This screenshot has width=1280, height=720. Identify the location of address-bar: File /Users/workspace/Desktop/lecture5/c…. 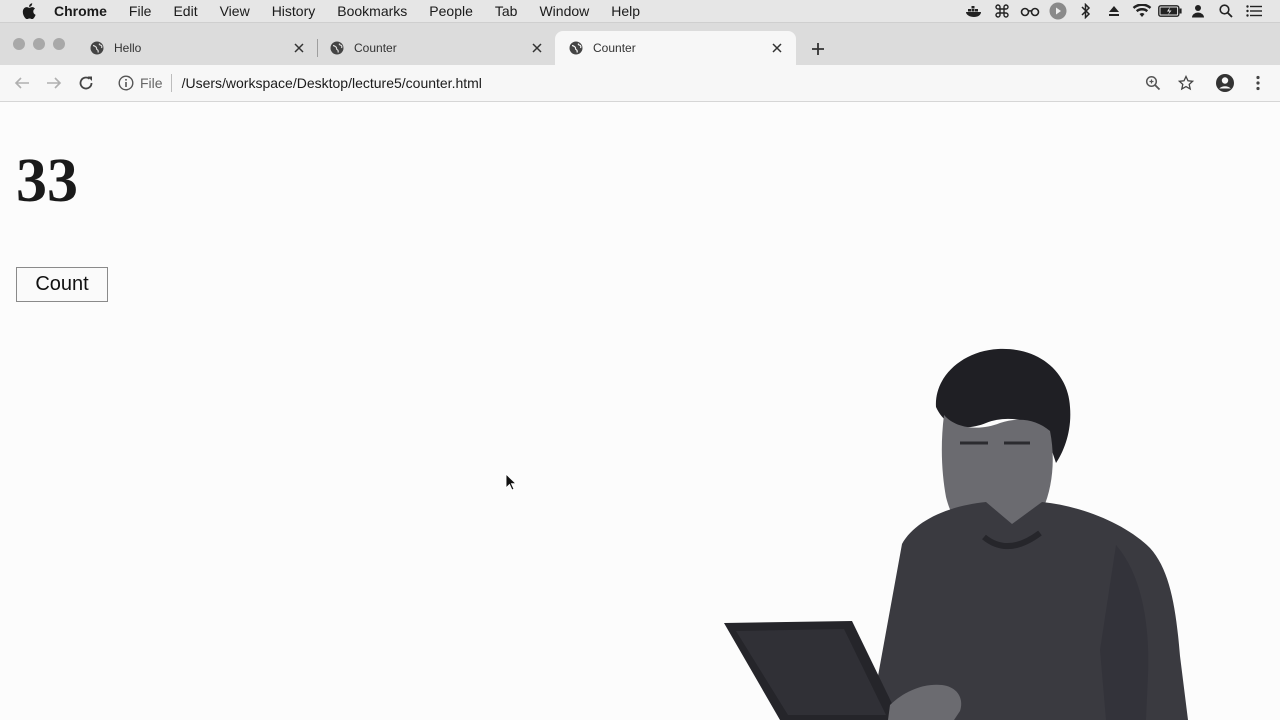
(660, 83).